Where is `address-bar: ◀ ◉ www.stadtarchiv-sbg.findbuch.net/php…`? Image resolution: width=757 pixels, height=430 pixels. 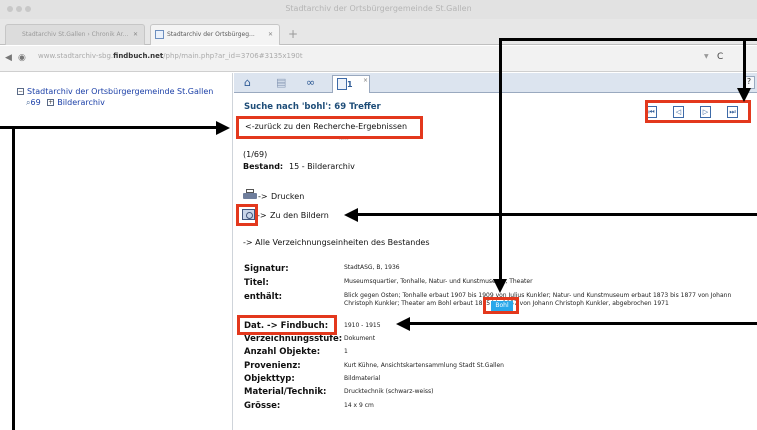
address-bar: ◀ ◉ www.stadtarchiv-sbg.findbuch.net/php… is located at coordinates (378, 59).